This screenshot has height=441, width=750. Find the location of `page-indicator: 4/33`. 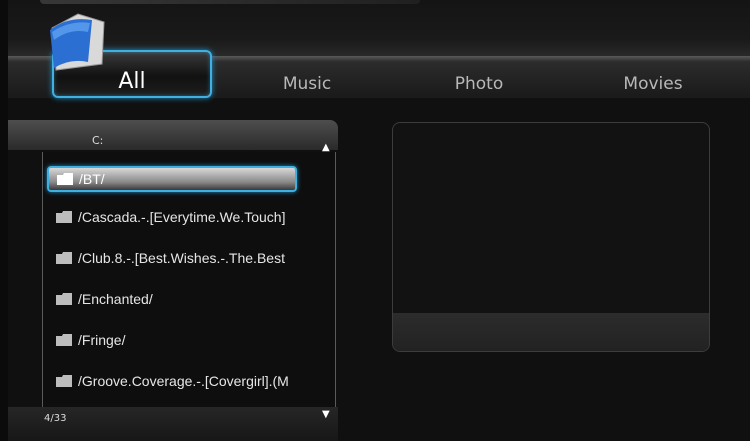

page-indicator: 4/33 is located at coordinates (55, 418).